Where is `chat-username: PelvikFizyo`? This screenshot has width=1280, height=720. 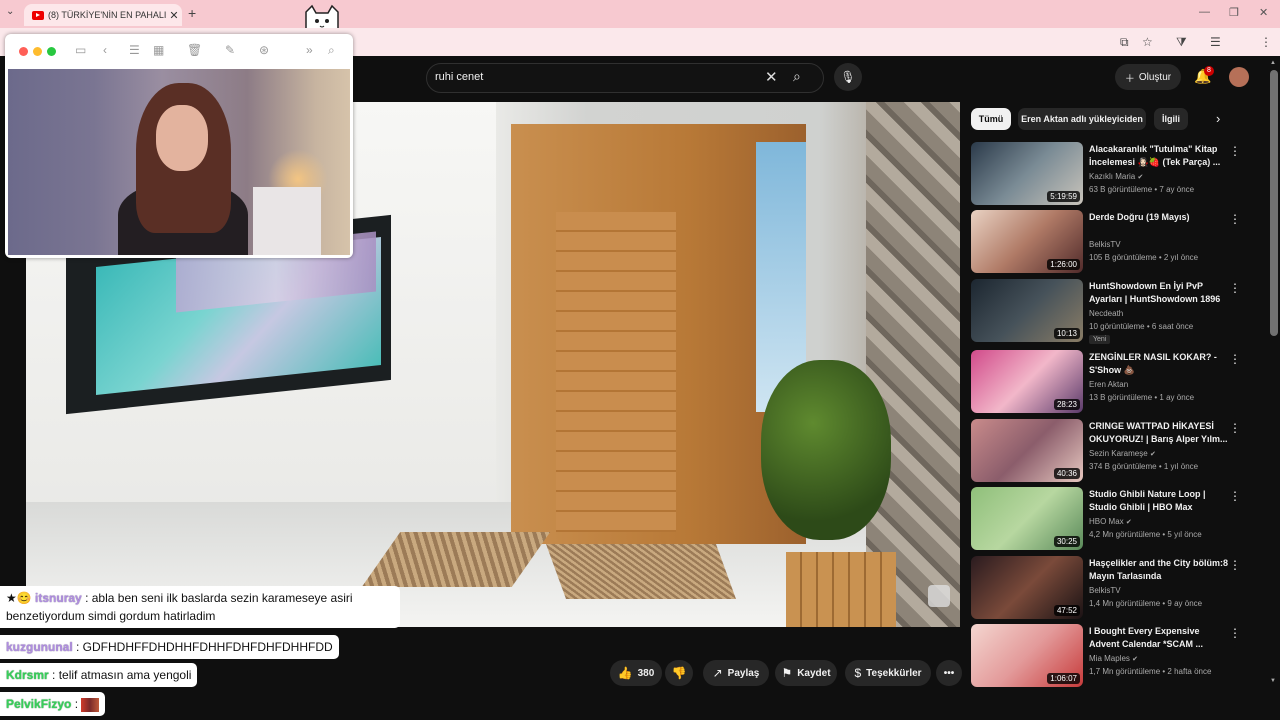
chat-username: PelvikFizyo is located at coordinates (38, 704).